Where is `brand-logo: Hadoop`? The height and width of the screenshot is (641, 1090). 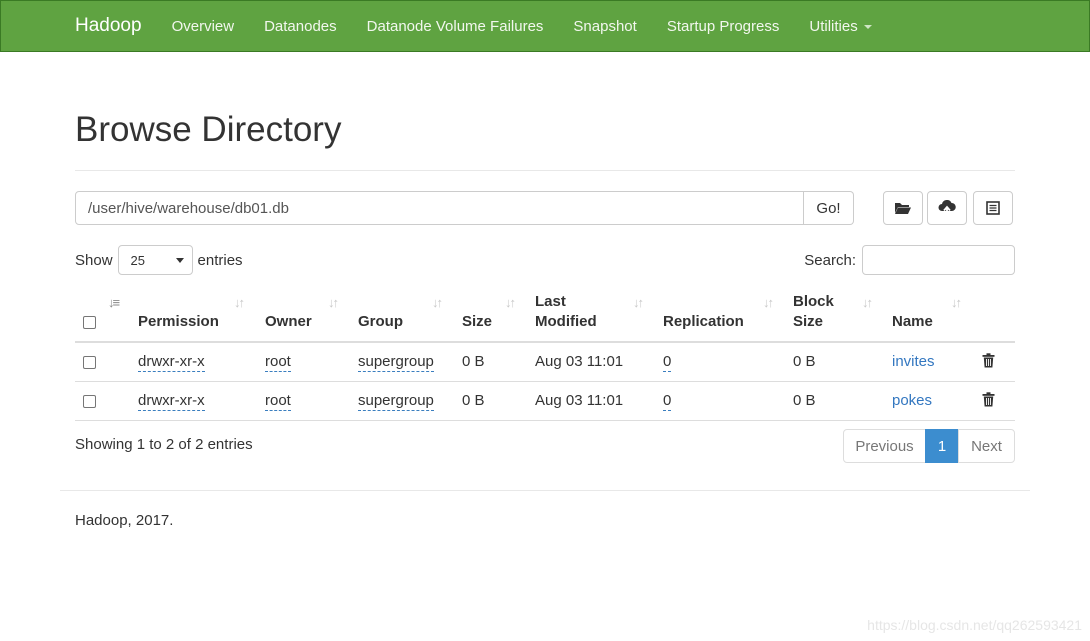 brand-logo: Hadoop is located at coordinates (108, 26).